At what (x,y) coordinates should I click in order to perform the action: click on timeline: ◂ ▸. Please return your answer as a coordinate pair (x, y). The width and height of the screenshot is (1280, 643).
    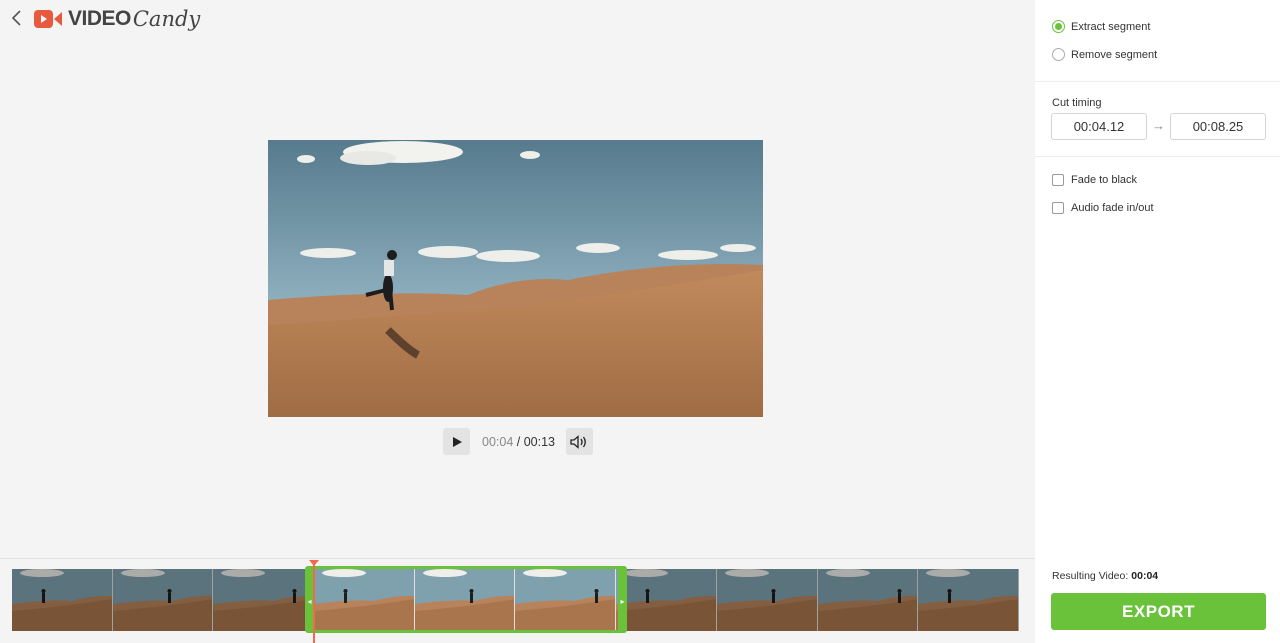
    Looking at the image, I should click on (517, 600).